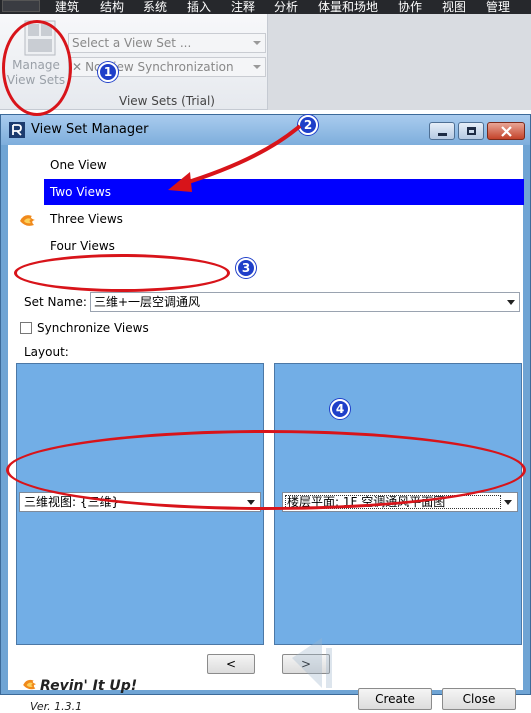 Image resolution: width=531 pixels, height=713 pixels. Describe the element at coordinates (243, 7) in the screenshot. I see `menu-tab-annotate: 注释` at that location.